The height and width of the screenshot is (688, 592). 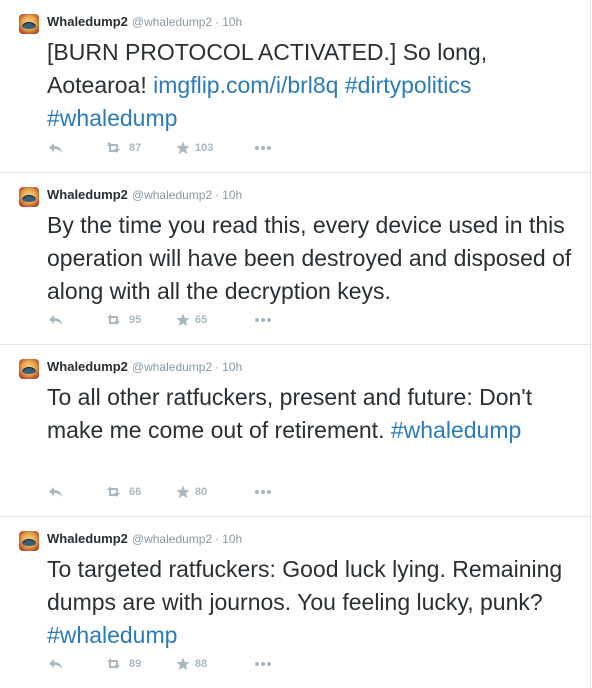 What do you see at coordinates (215, 148) in the screenshot?
I see `favorite-button: 103` at bounding box center [215, 148].